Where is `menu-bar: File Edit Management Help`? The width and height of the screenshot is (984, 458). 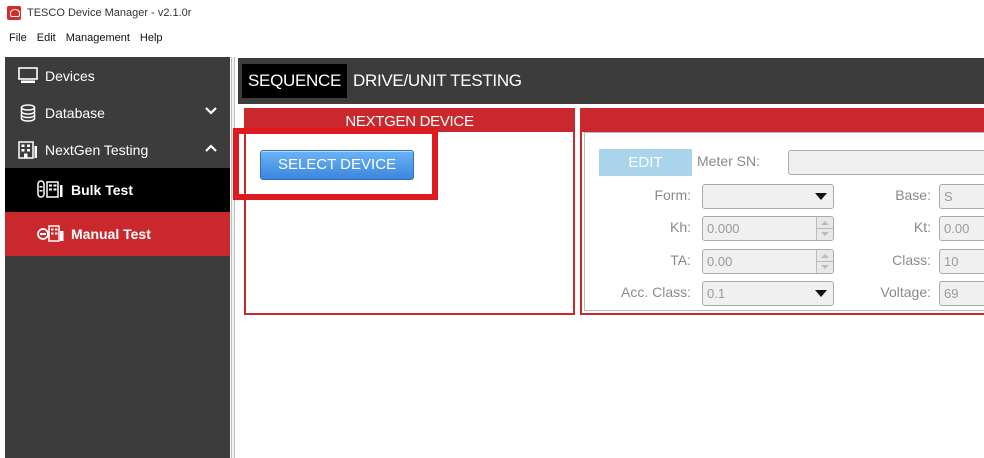
menu-bar: File Edit Management Help is located at coordinates (492, 38).